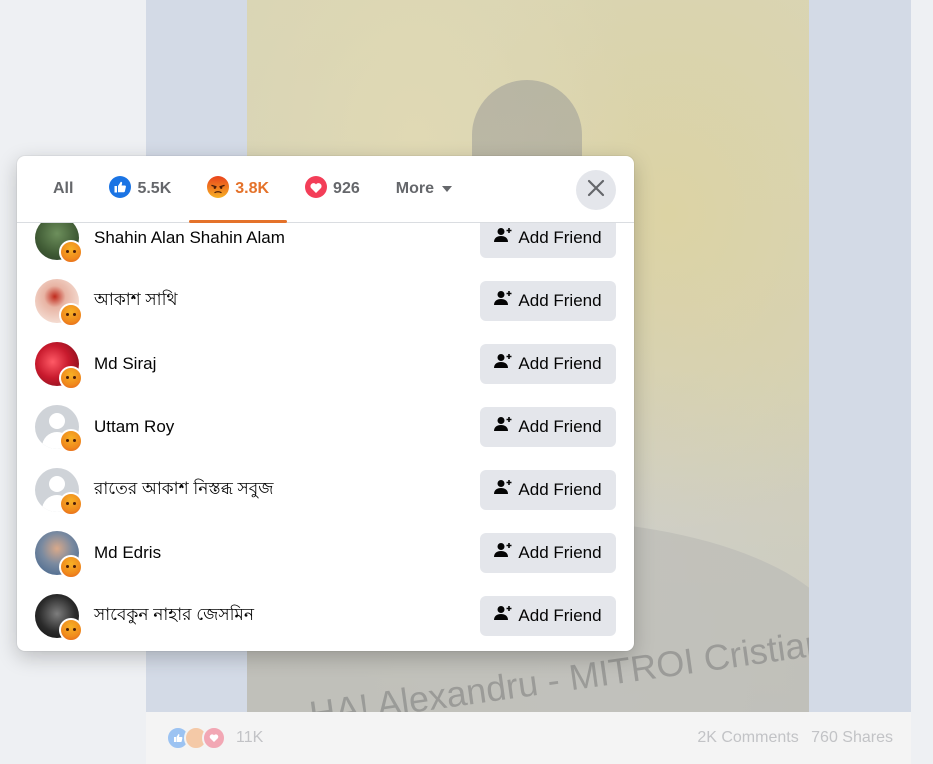 The image size is (933, 764). I want to click on comments-count: 2K Comments, so click(747, 737).